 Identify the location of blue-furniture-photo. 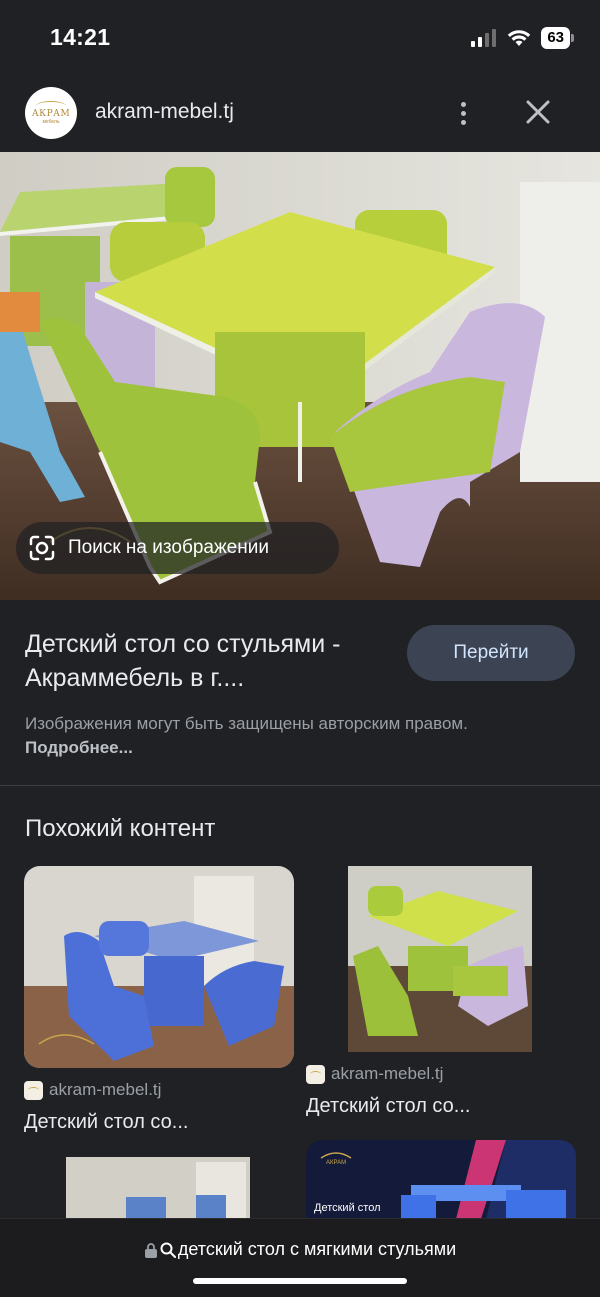
(159, 967).